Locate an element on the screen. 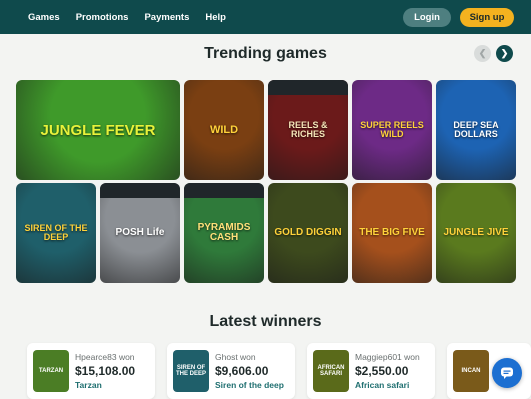 This screenshot has width=531, height=399. game-title: DEEP SEA DOLLARS is located at coordinates (476, 129).